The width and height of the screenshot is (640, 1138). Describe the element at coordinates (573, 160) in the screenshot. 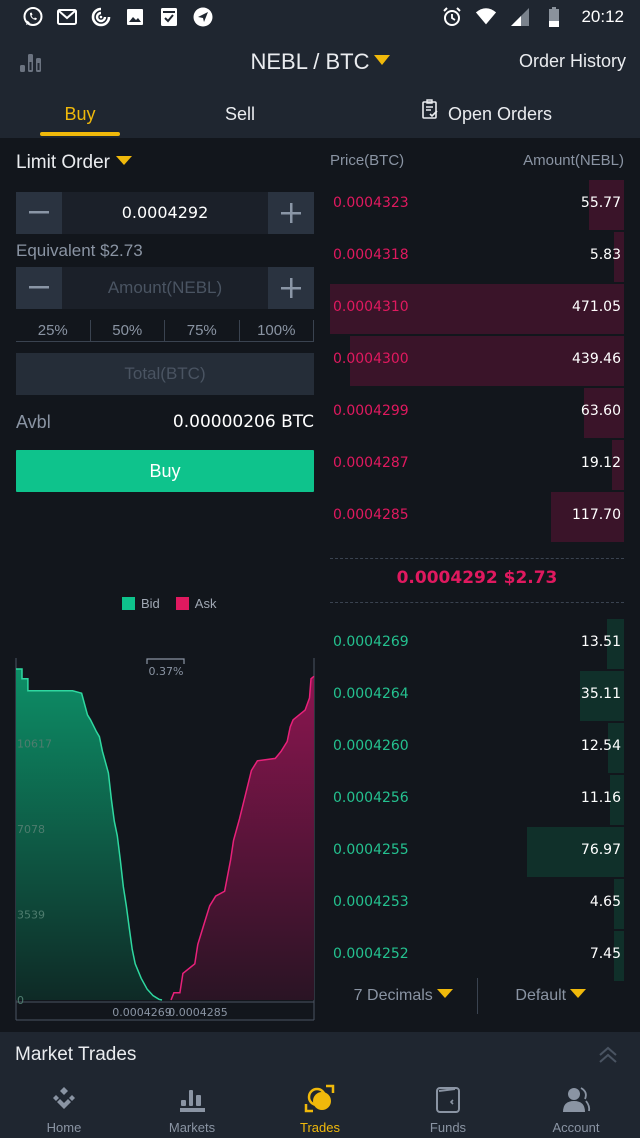

I see `amount-header: Amount(NEBL)` at that location.